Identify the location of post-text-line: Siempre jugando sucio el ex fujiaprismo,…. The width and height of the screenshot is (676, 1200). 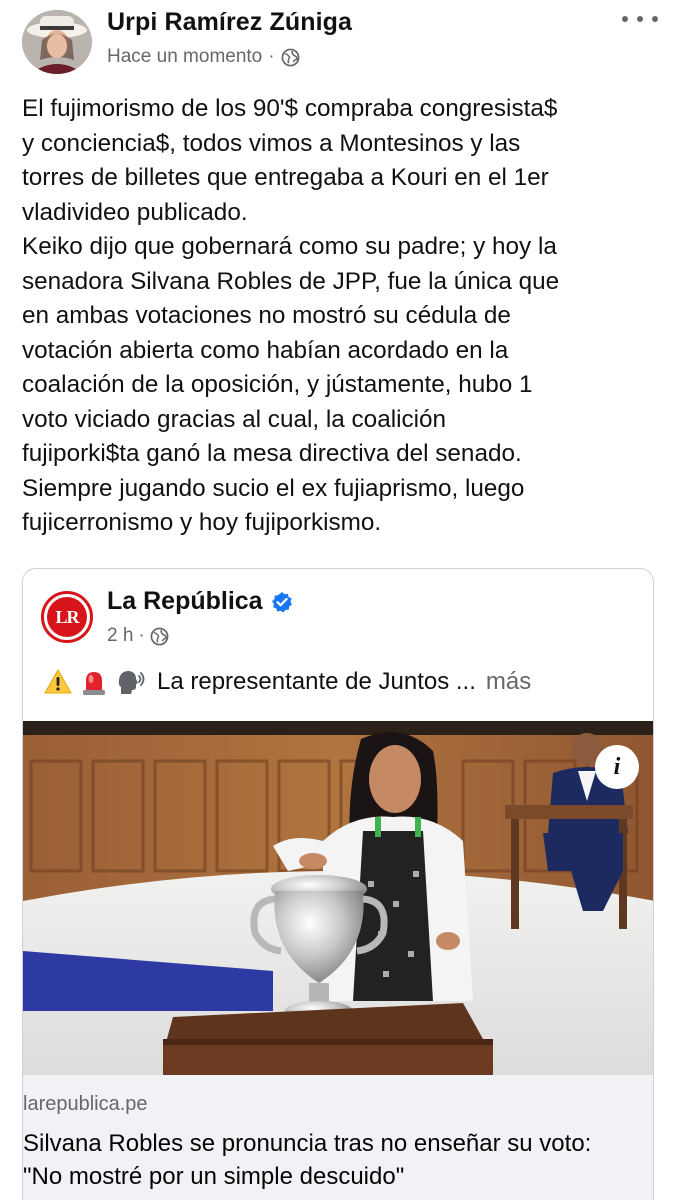
(273, 488).